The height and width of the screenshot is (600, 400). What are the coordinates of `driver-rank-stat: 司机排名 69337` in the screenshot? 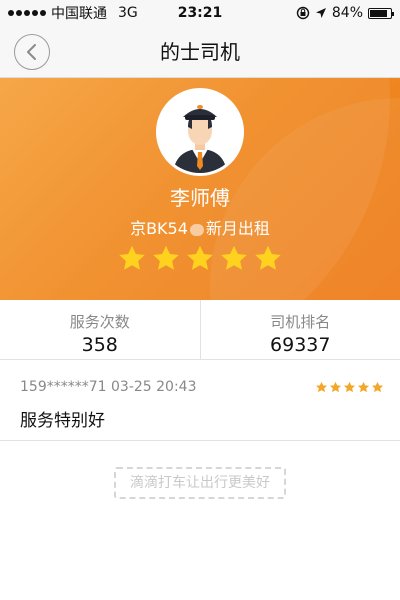 It's located at (299, 329).